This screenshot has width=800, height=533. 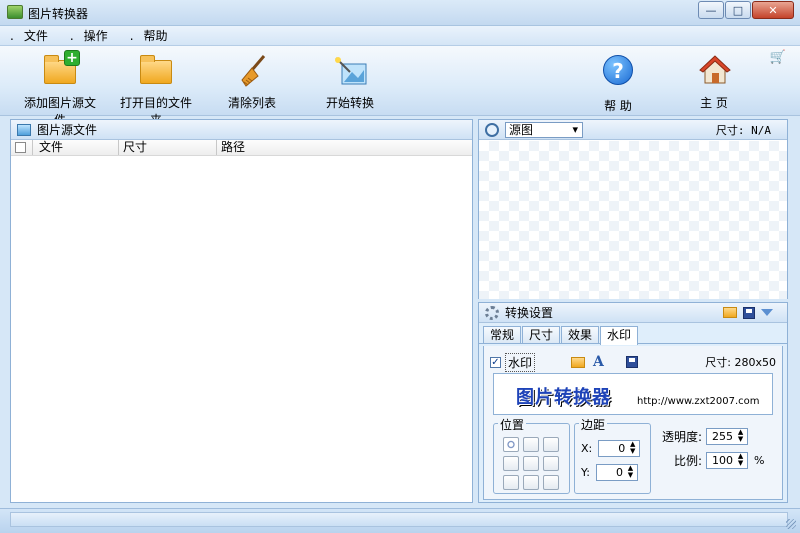 I want to click on position-grid, so click(x=531, y=463).